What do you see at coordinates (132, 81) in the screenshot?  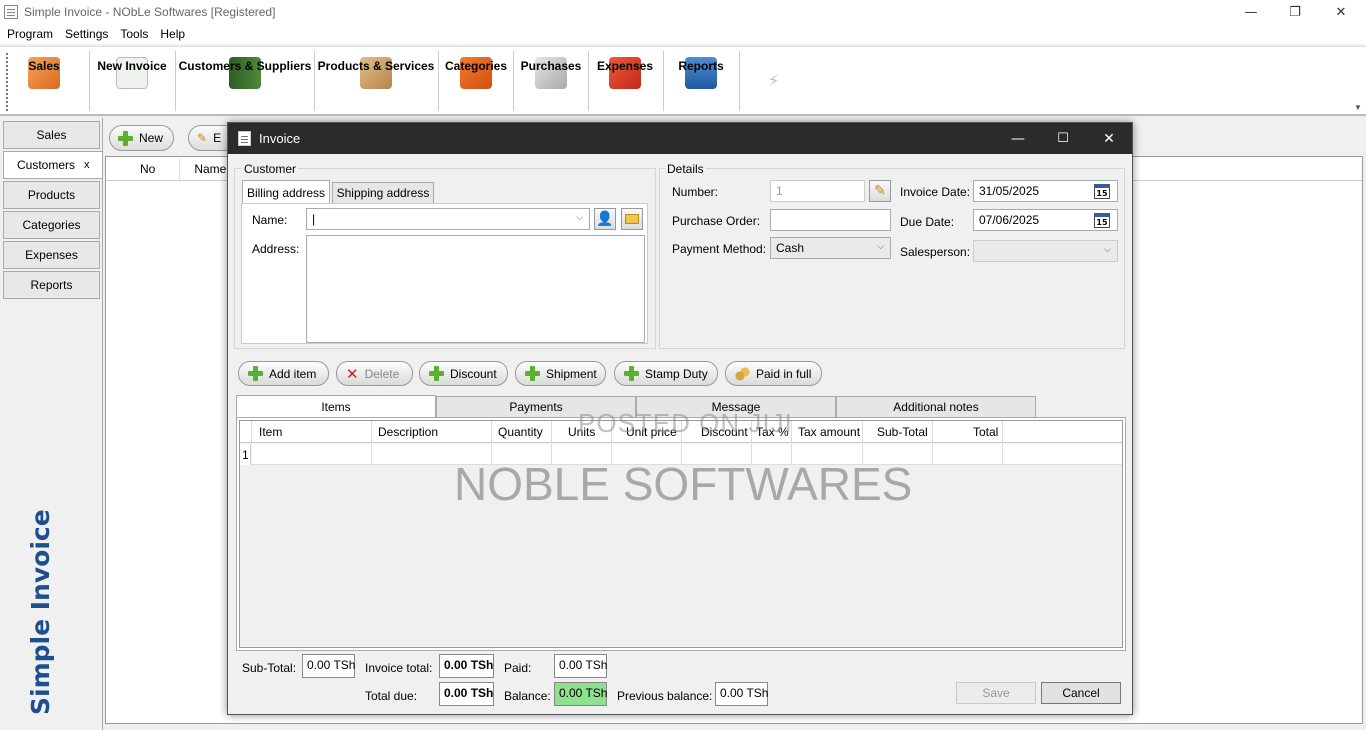 I see `toolbar-new-invoice-button: New Invoice` at bounding box center [132, 81].